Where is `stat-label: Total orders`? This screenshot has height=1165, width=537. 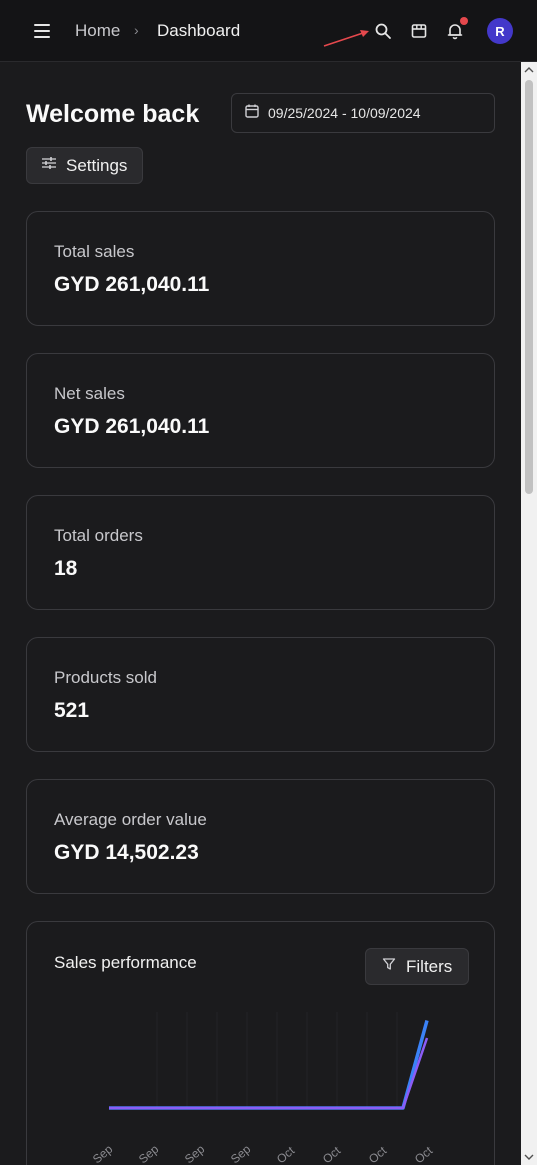 stat-label: Total orders is located at coordinates (98, 535).